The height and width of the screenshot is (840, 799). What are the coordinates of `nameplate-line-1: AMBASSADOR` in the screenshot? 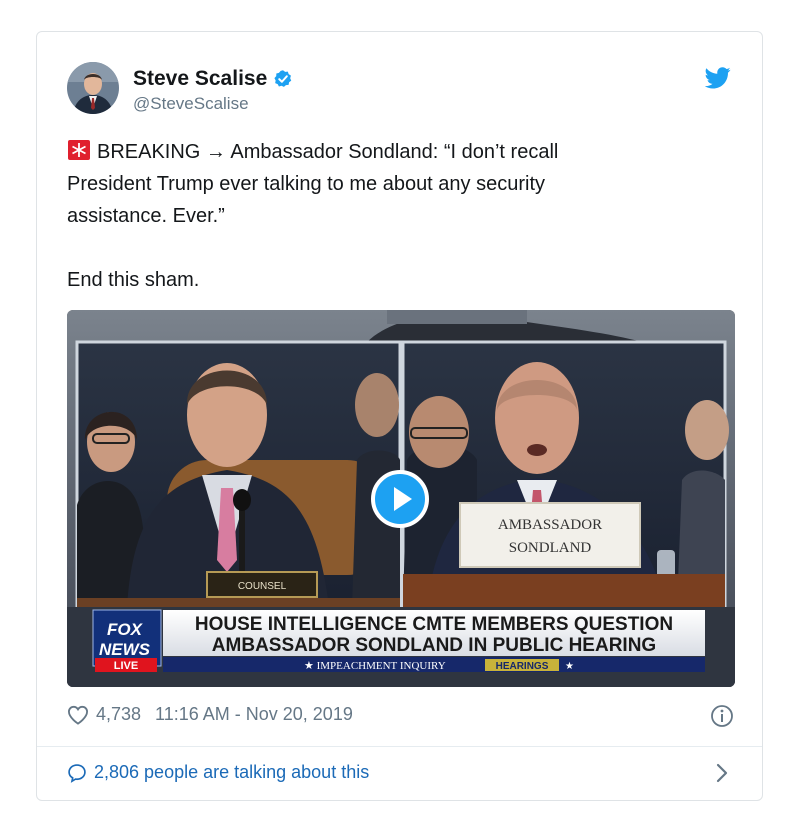 It's located at (550, 525).